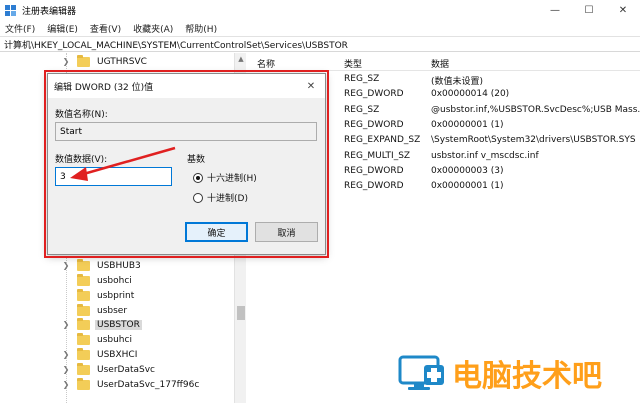 The width and height of the screenshot is (640, 403). I want to click on tree-item-label: usbohci, so click(114, 280).